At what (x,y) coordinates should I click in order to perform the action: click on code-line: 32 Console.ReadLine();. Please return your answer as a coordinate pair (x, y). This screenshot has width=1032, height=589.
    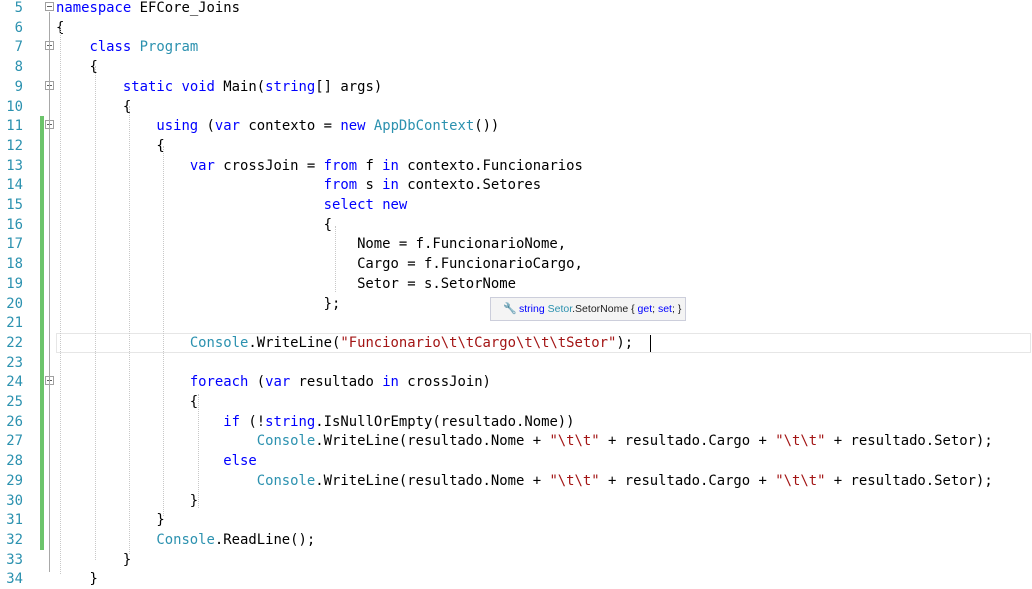
    Looking at the image, I should click on (516, 539).